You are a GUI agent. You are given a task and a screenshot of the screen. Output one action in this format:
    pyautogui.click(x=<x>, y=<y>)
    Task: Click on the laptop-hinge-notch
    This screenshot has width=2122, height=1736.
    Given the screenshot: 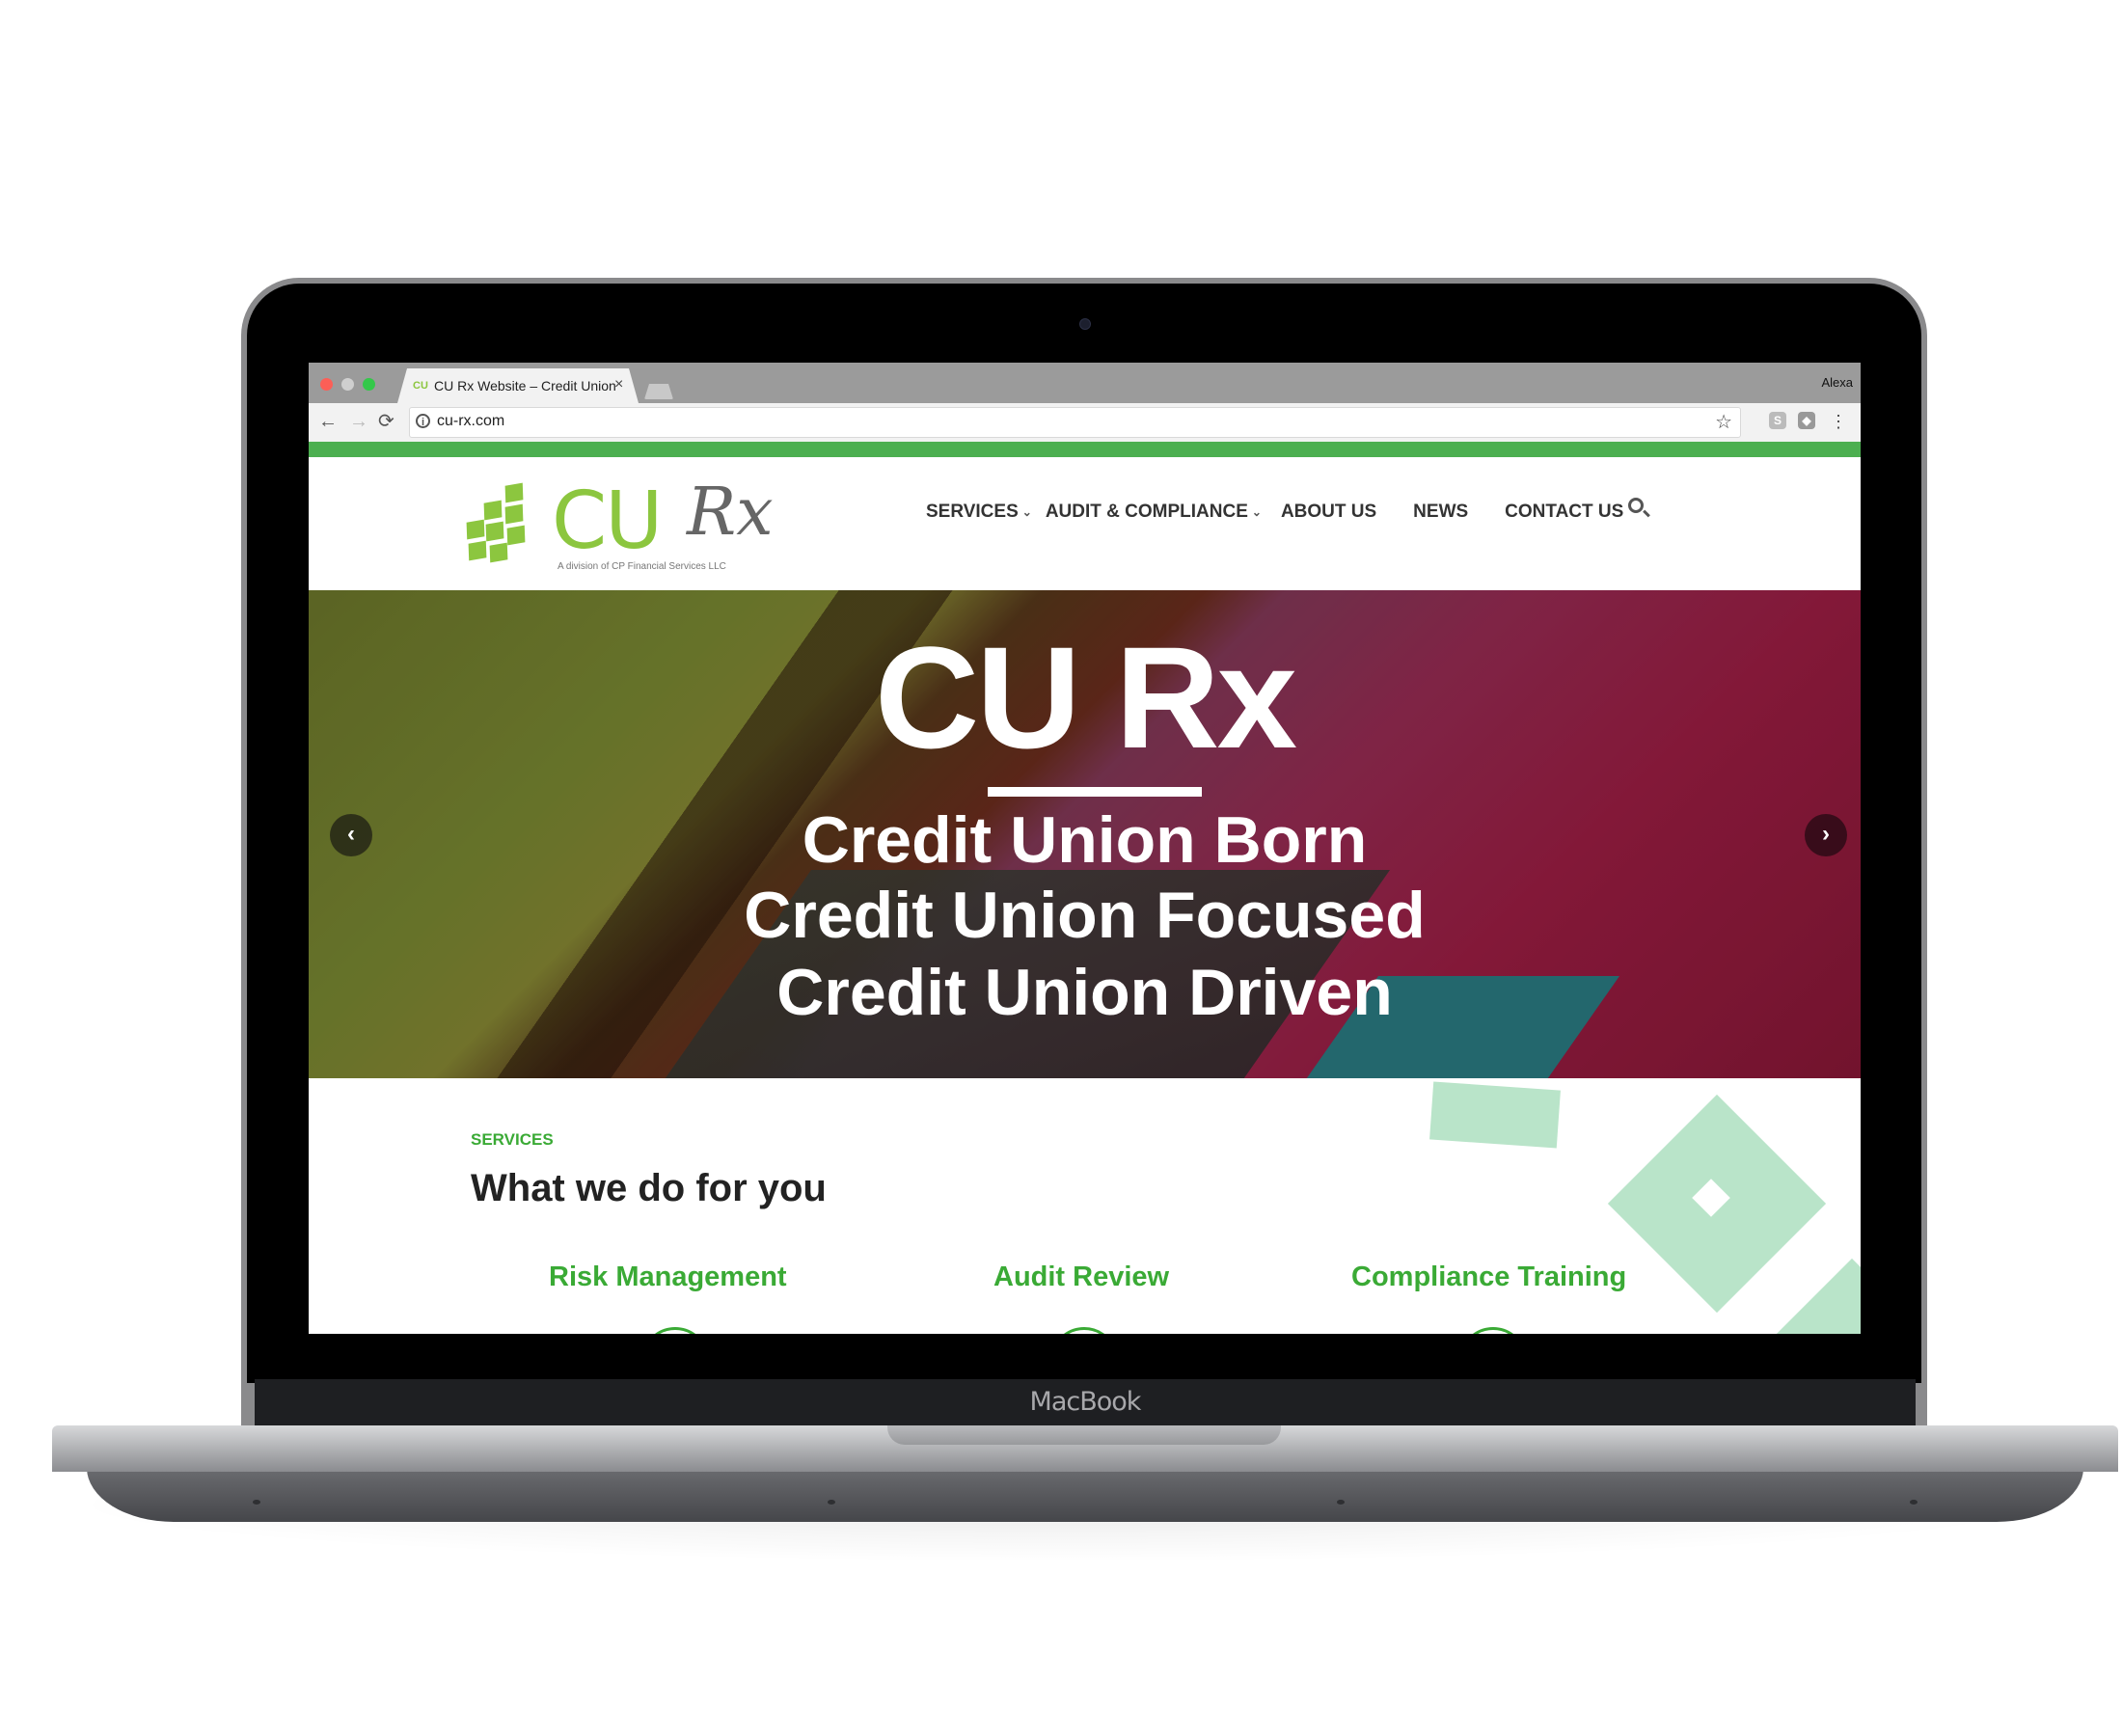 What is the action you would take?
    pyautogui.click(x=1084, y=1435)
    